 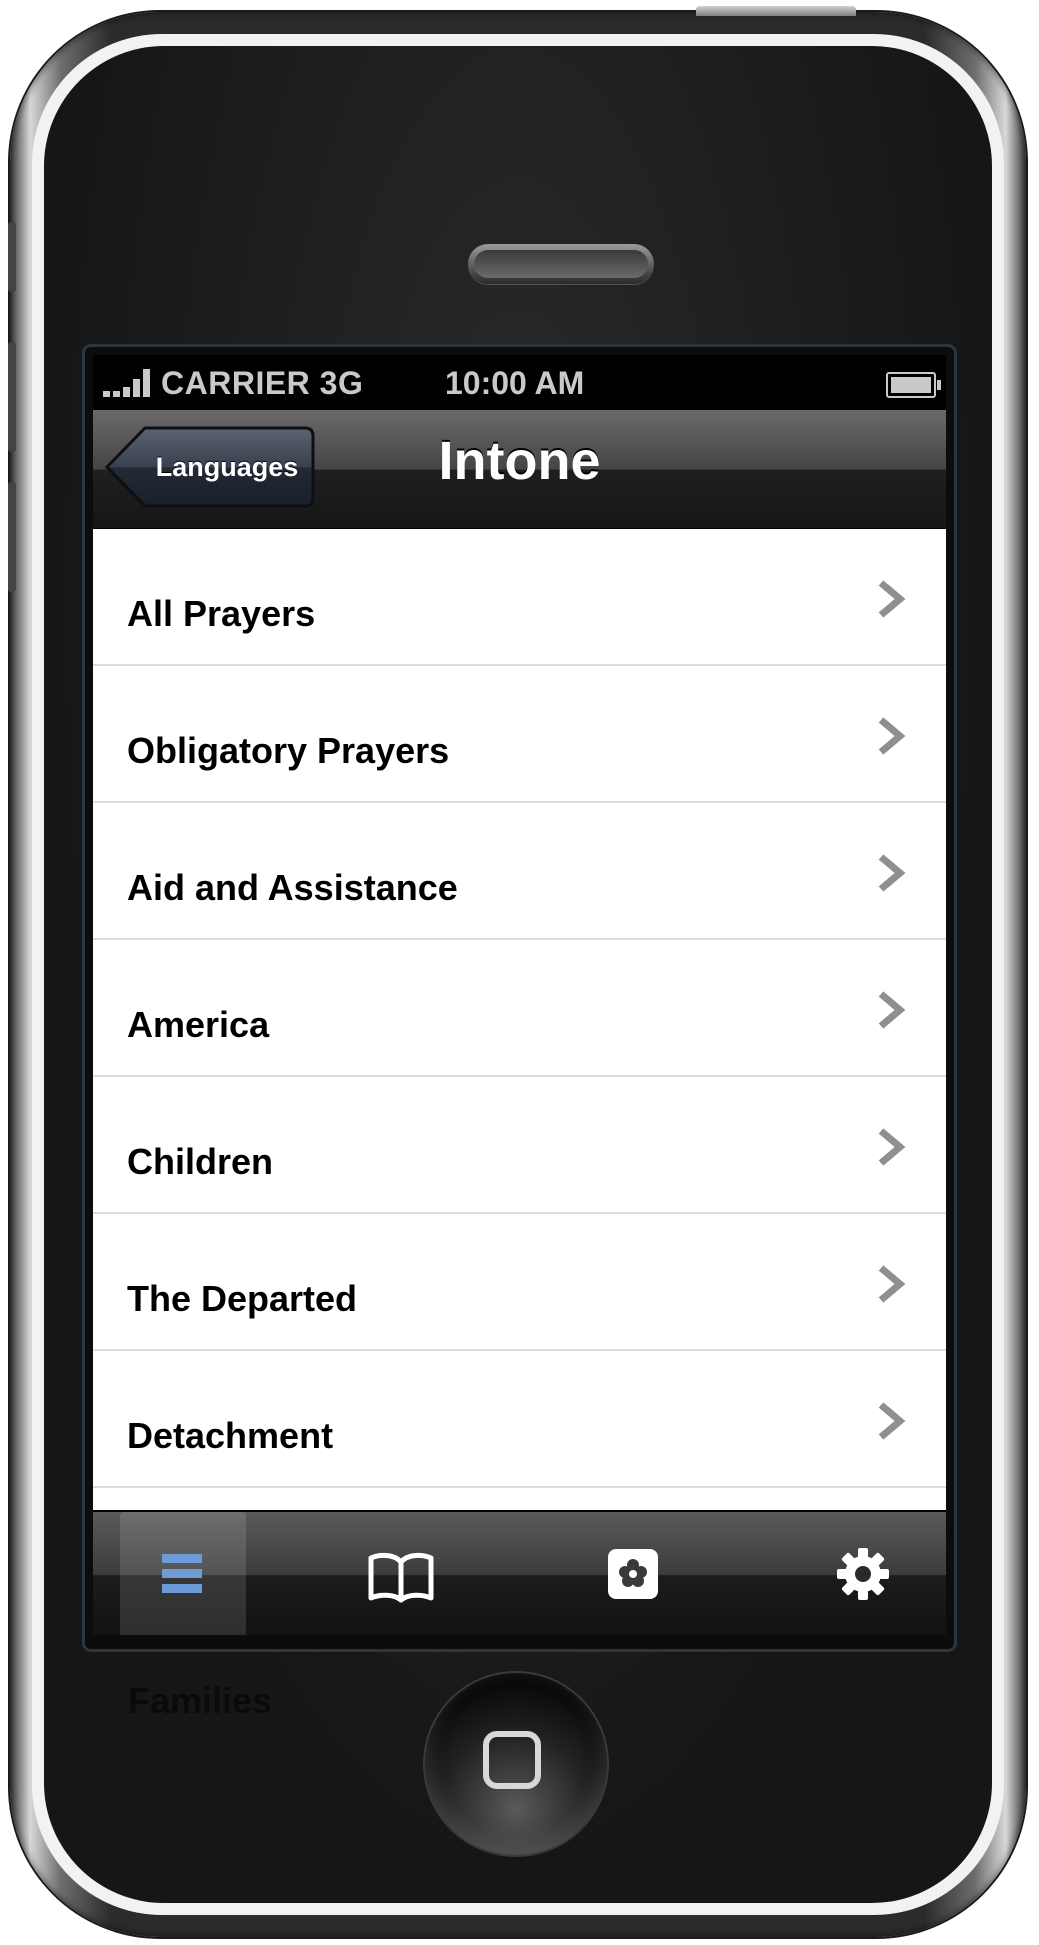 I want to click on earpiece-speaker, so click(x=561, y=264).